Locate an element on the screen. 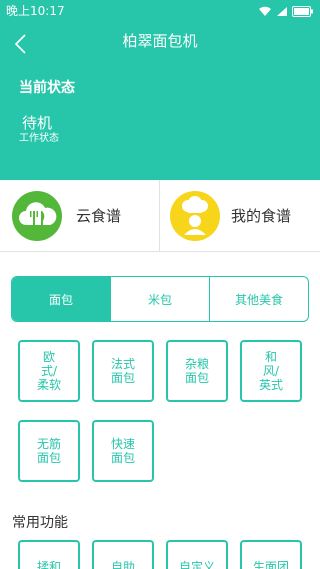 The height and width of the screenshot is (569, 320). status-time: 晚上10:17 is located at coordinates (35, 11).